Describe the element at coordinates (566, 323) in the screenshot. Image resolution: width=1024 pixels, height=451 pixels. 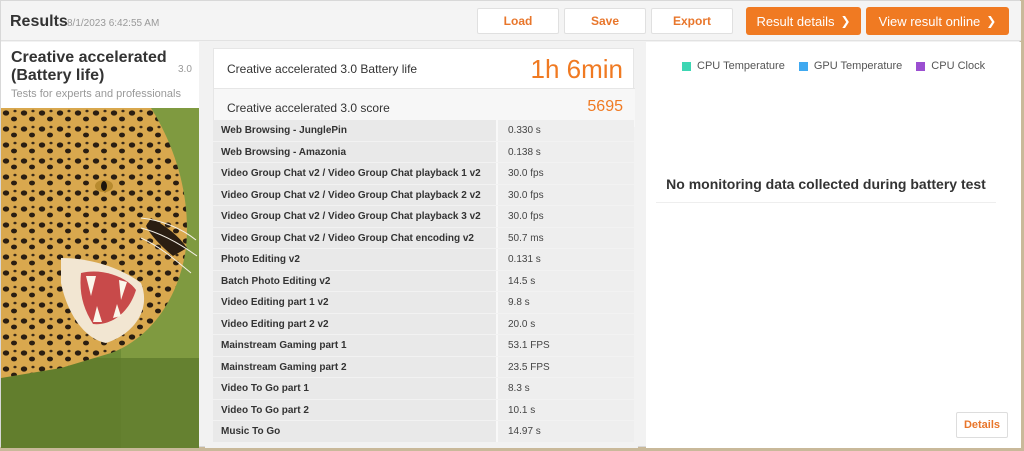
I see `test-value: 20.0 s` at that location.